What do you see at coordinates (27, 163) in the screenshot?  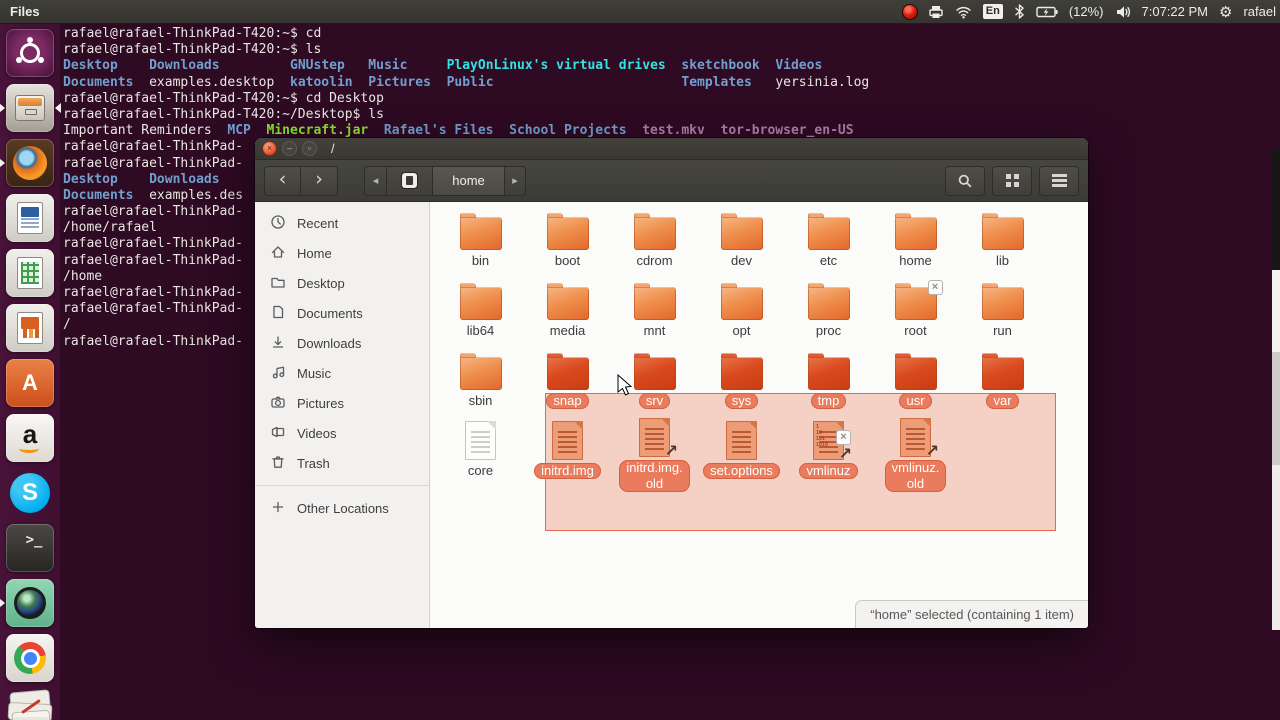 I see `launcher-item-firefox` at bounding box center [27, 163].